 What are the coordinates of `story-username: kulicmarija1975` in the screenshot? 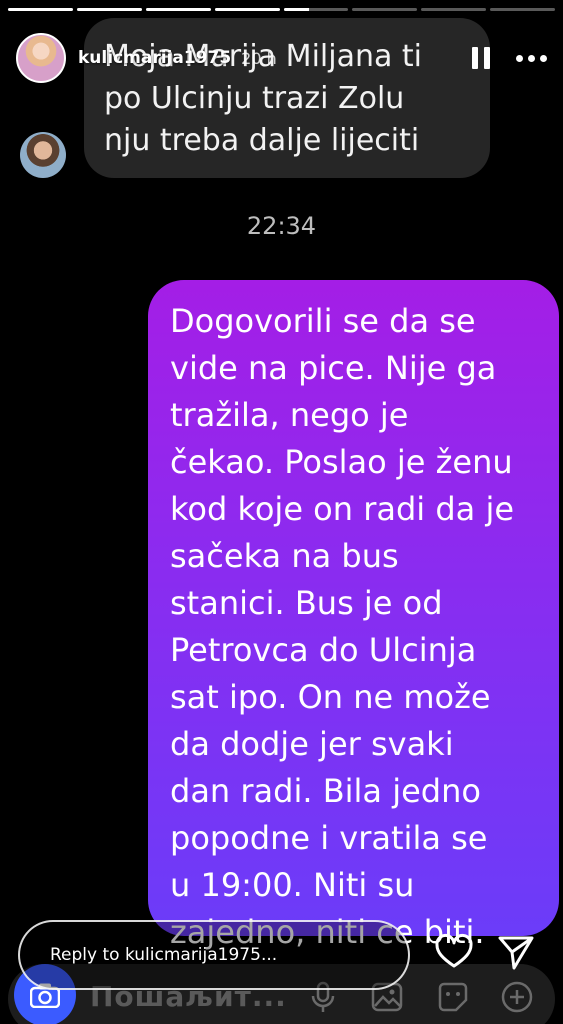 It's located at (154, 58).